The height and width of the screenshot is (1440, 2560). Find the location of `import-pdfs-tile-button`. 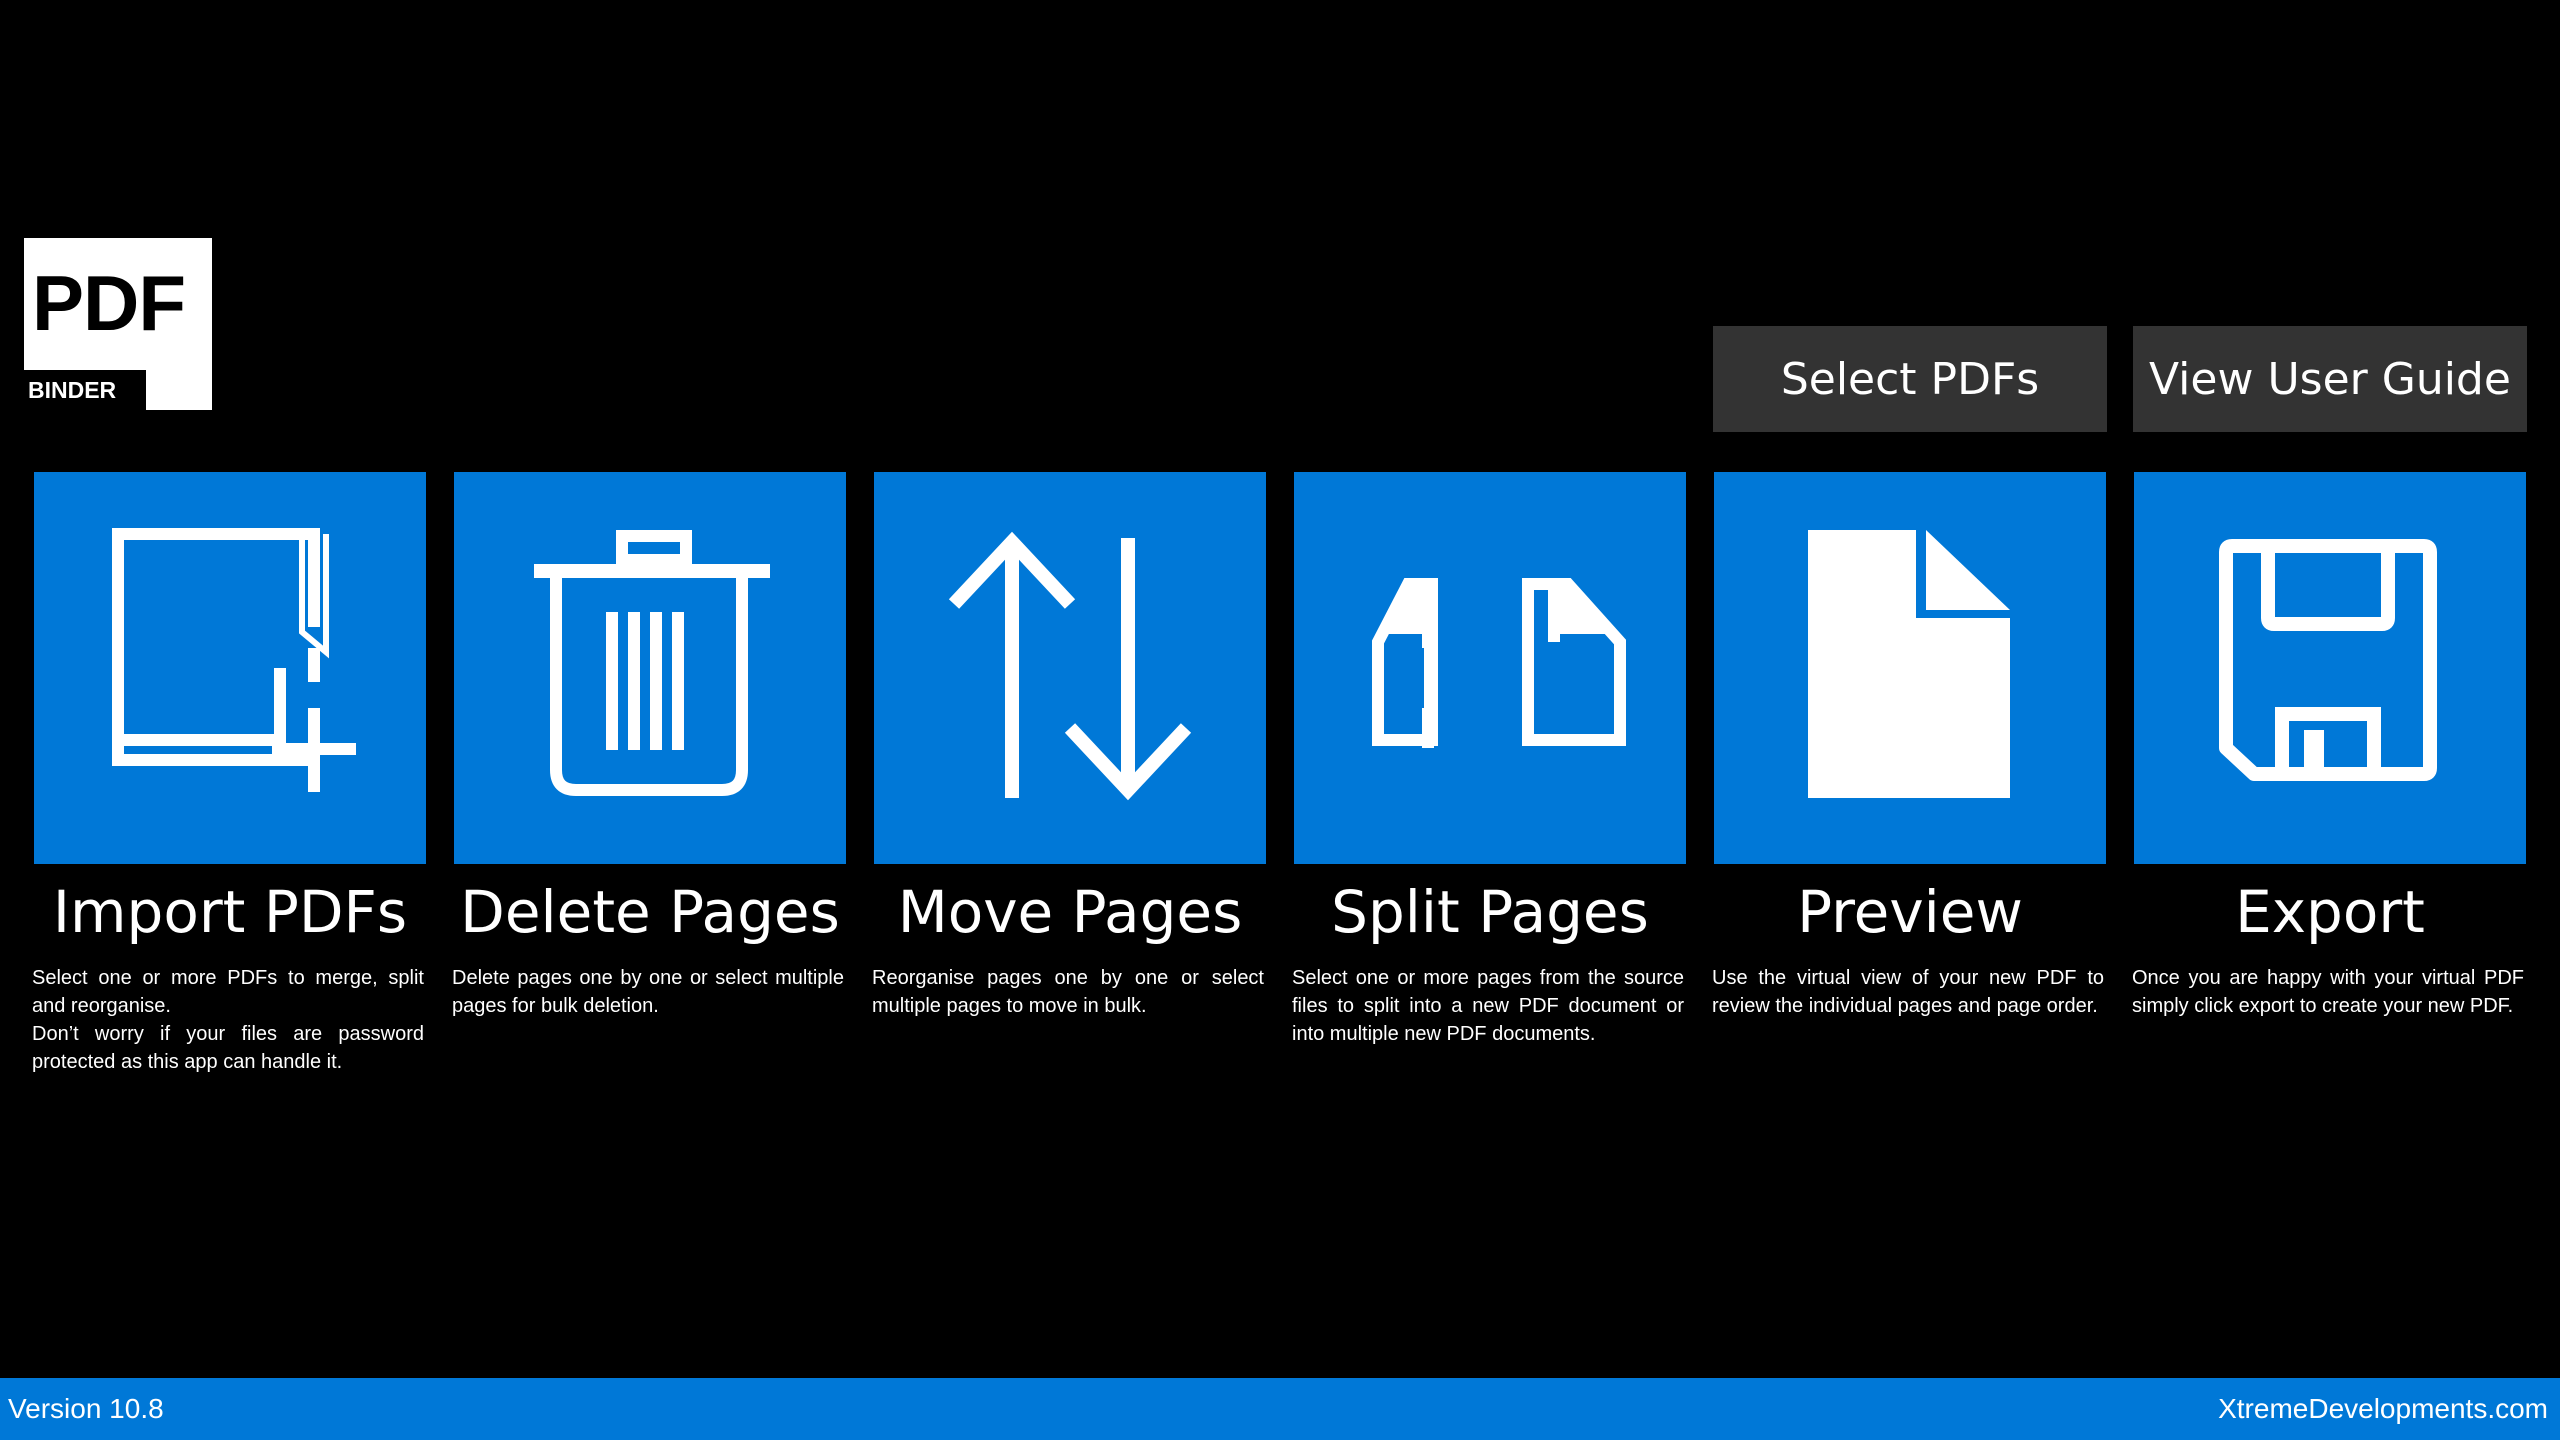

import-pdfs-tile-button is located at coordinates (230, 668).